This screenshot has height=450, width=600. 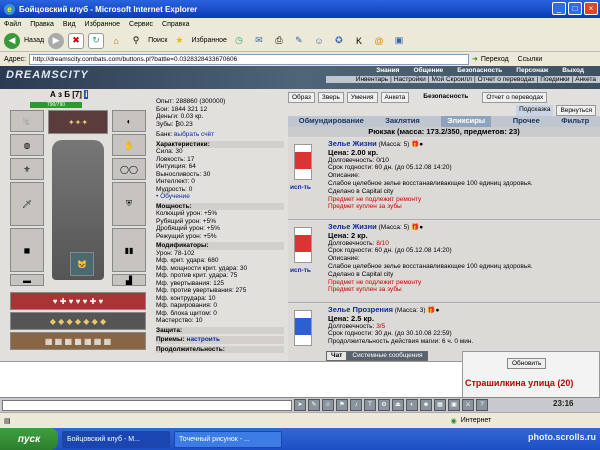 I want to click on tab-spells: Заклятия, so click(x=402, y=121).